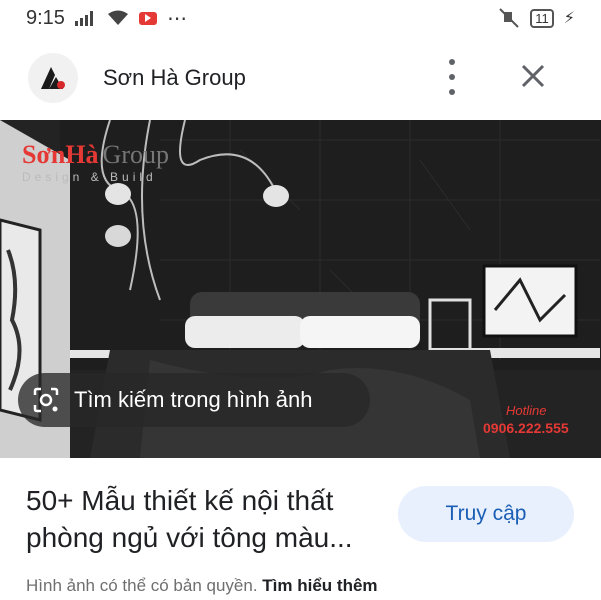  I want to click on lens-label: Tìm kiếm trong hình ảnh, so click(193, 399).